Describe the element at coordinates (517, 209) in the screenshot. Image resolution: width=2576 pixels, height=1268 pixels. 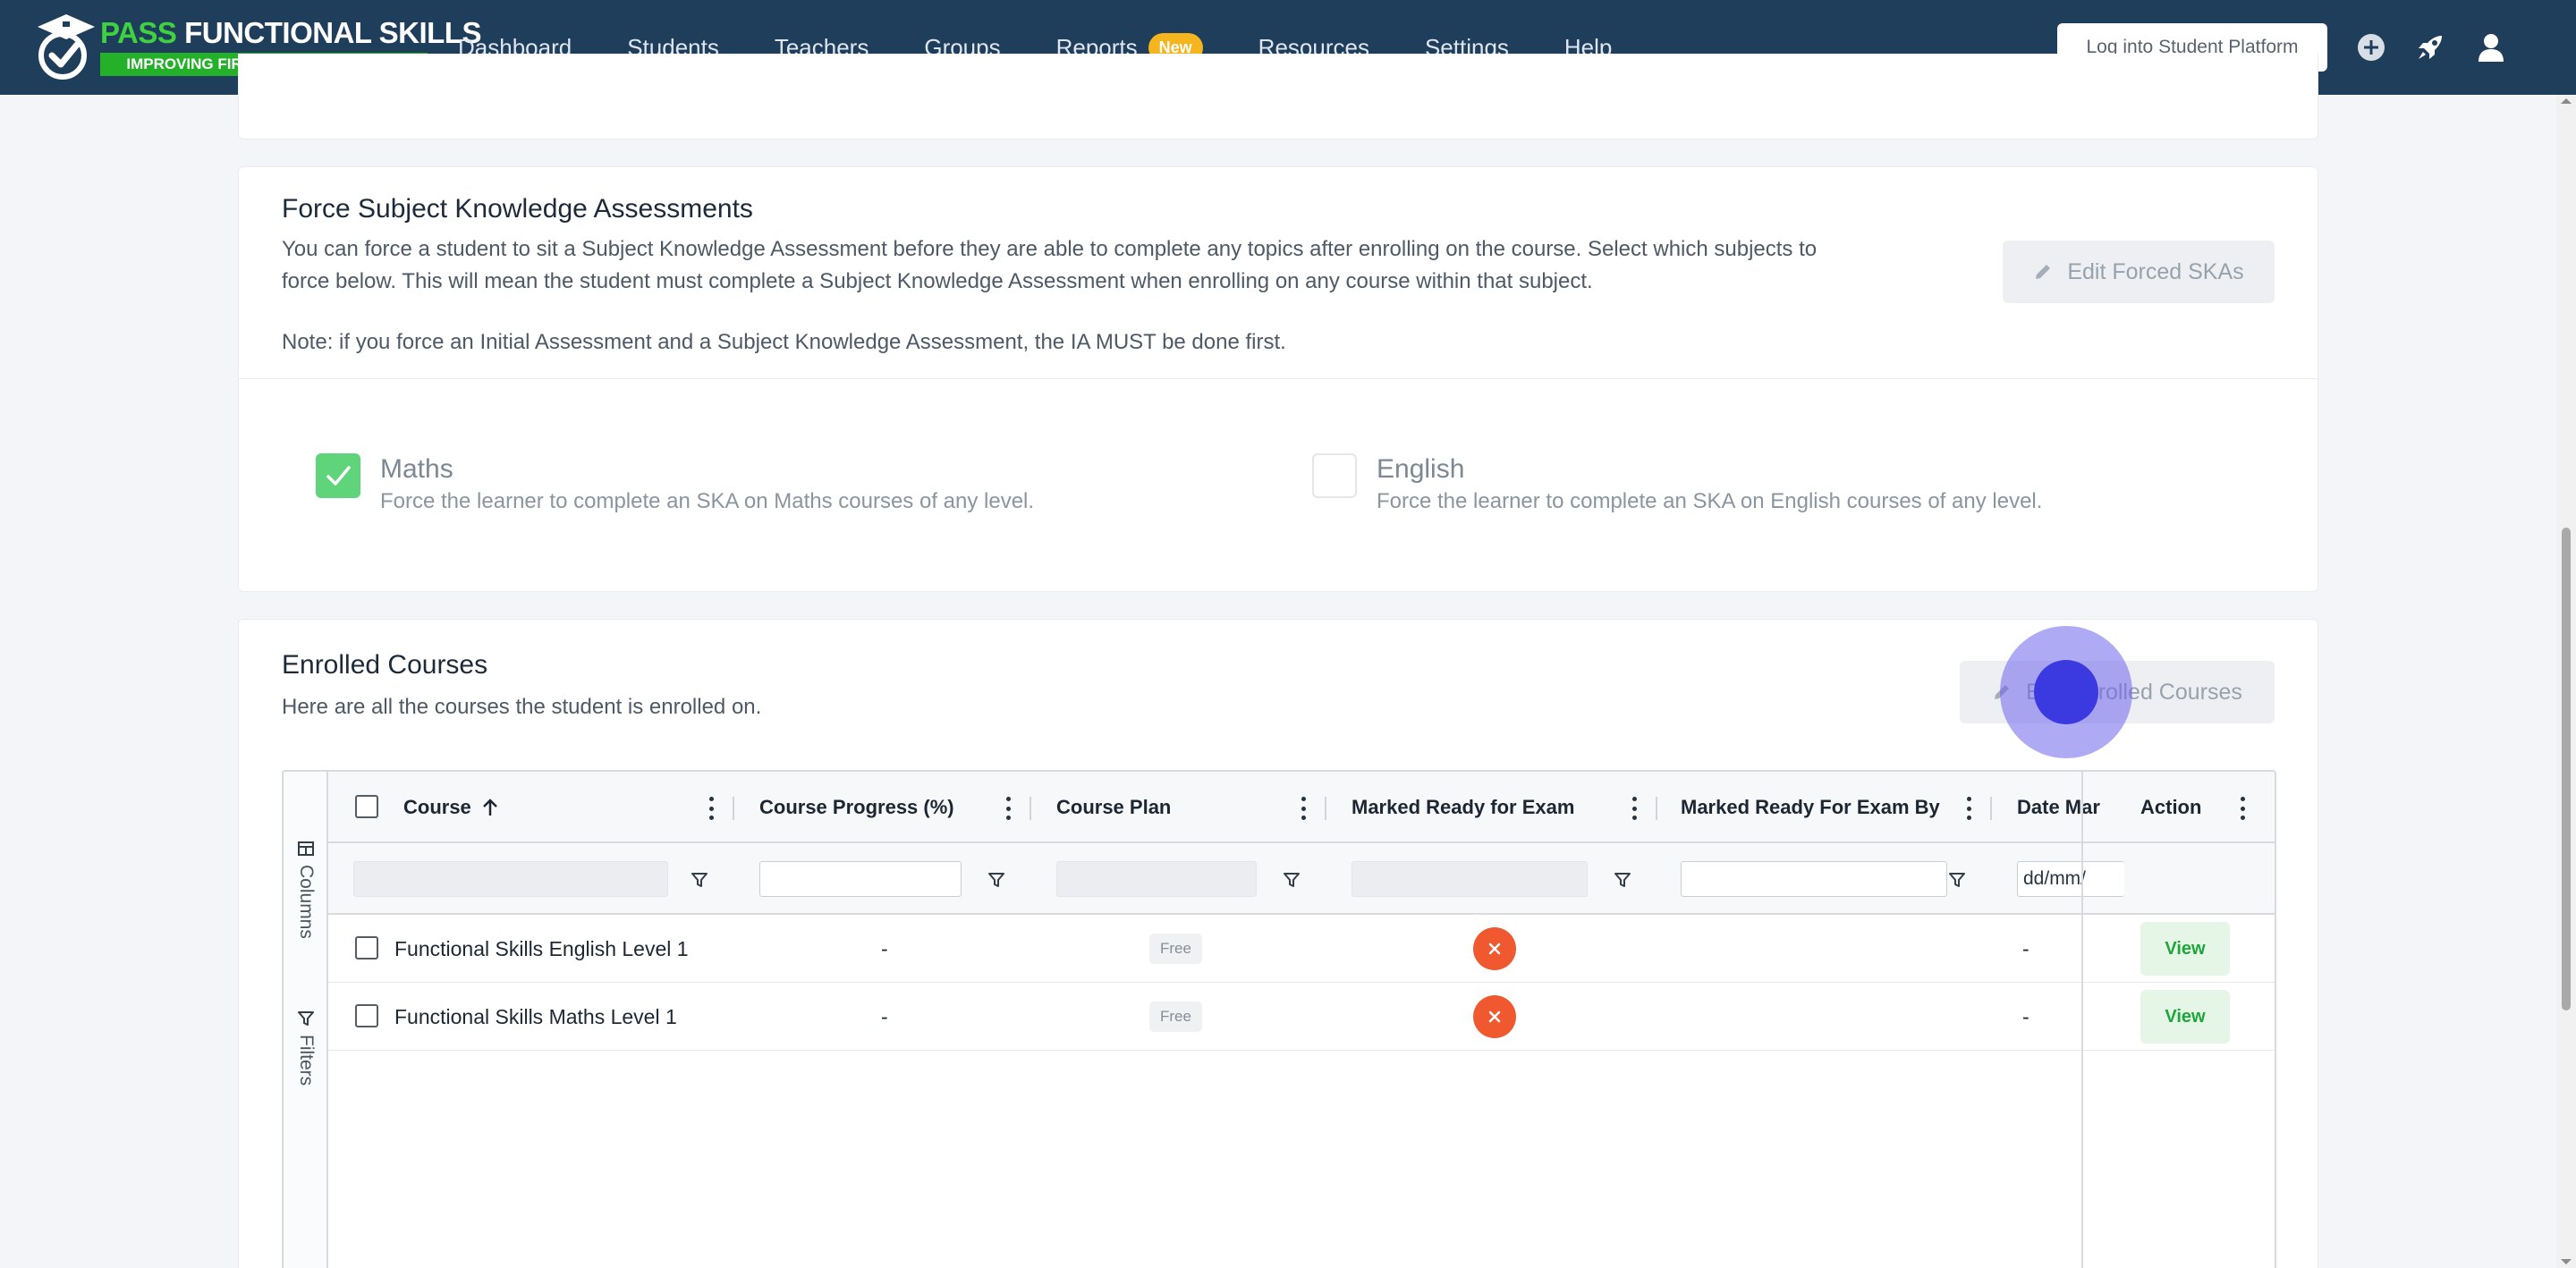
I see `force-ska-title: Force Subject Knowledge Assessments` at that location.